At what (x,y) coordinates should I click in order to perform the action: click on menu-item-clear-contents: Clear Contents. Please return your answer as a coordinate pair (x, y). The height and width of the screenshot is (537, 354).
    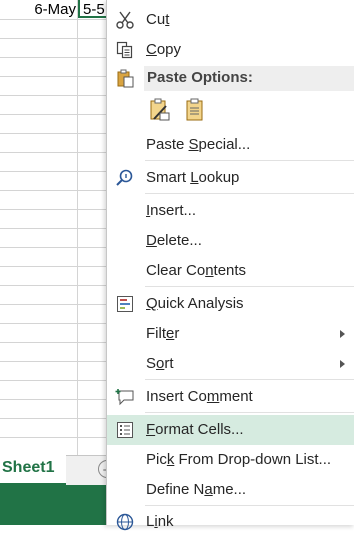
    Looking at the image, I should click on (230, 271).